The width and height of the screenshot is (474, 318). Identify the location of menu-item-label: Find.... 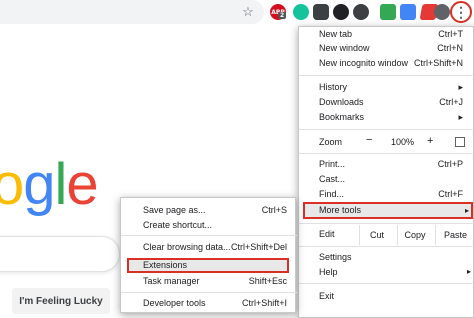
(332, 194).